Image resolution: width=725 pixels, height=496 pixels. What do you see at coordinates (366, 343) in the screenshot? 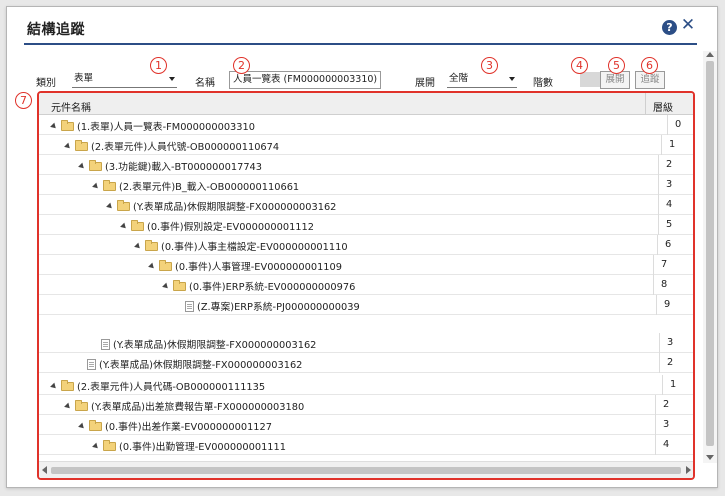
I see `tree-row: (Y.表單成品)休假期限調整-FX000000003162 3` at bounding box center [366, 343].